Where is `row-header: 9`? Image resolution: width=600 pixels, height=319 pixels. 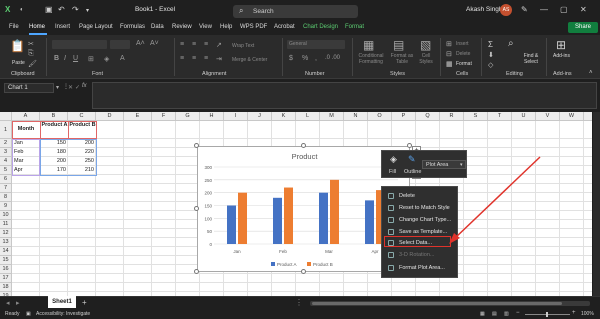
row-header: 9 is located at coordinates (6, 206).